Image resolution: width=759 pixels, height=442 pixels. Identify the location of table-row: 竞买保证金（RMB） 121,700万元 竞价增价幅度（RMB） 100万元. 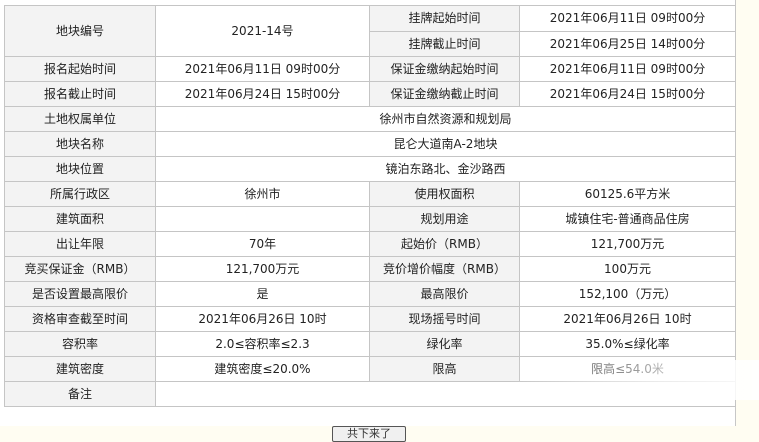
(370, 269).